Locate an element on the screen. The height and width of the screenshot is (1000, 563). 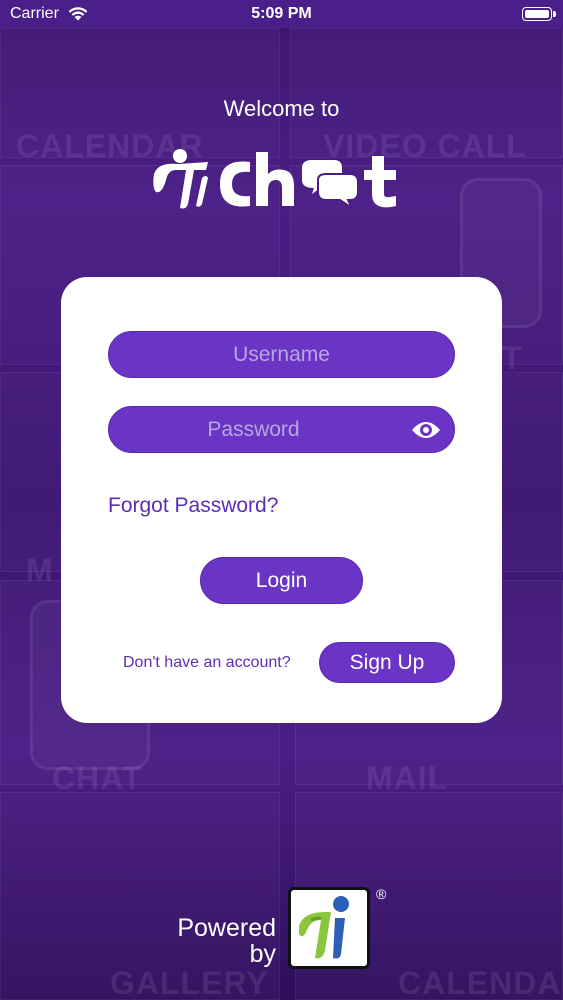
login-button: Login is located at coordinates (281, 580).